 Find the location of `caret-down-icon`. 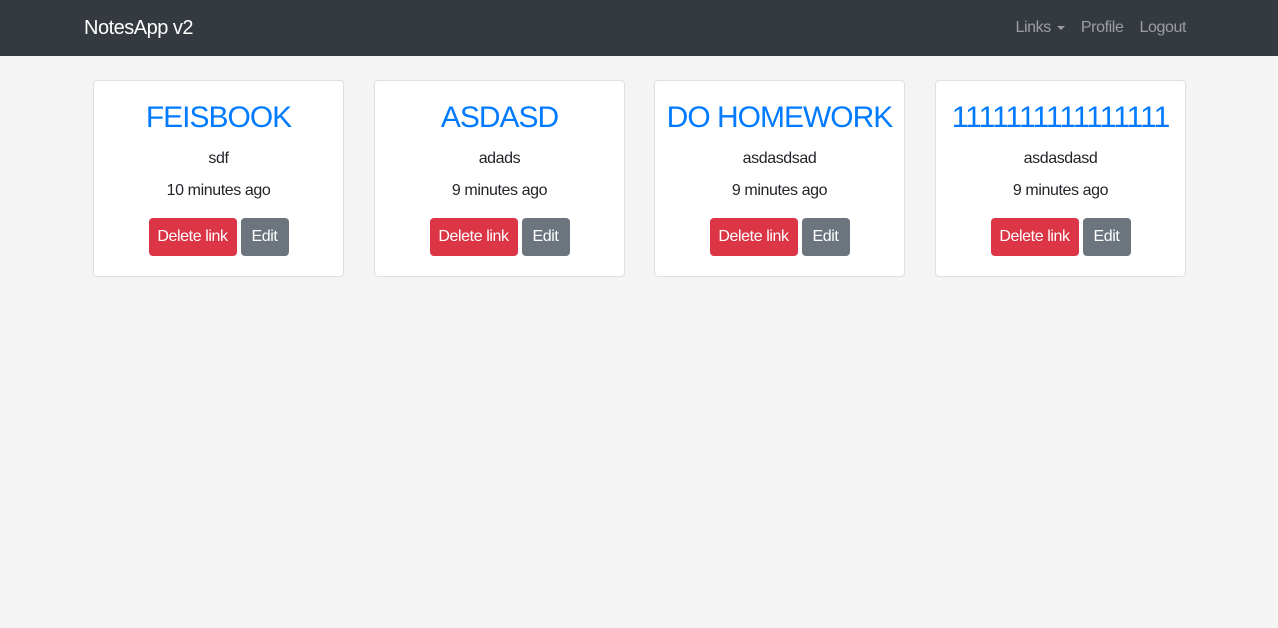

caret-down-icon is located at coordinates (1060, 28).